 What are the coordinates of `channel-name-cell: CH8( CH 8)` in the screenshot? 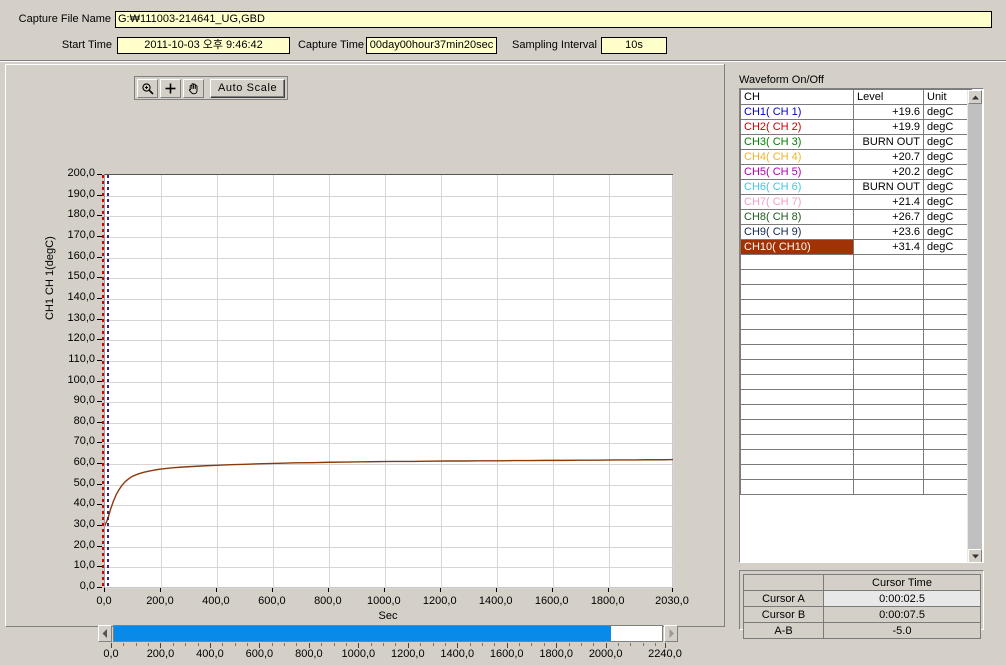 It's located at (797, 217).